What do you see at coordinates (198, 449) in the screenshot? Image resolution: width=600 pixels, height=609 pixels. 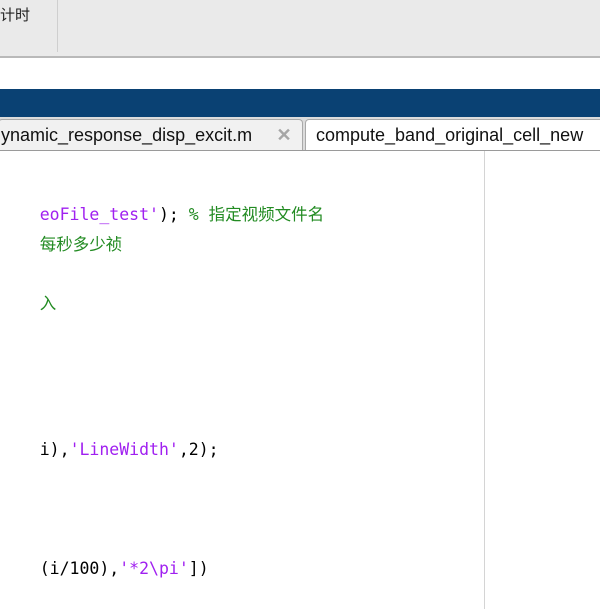 I see `code-text: ,2);` at bounding box center [198, 449].